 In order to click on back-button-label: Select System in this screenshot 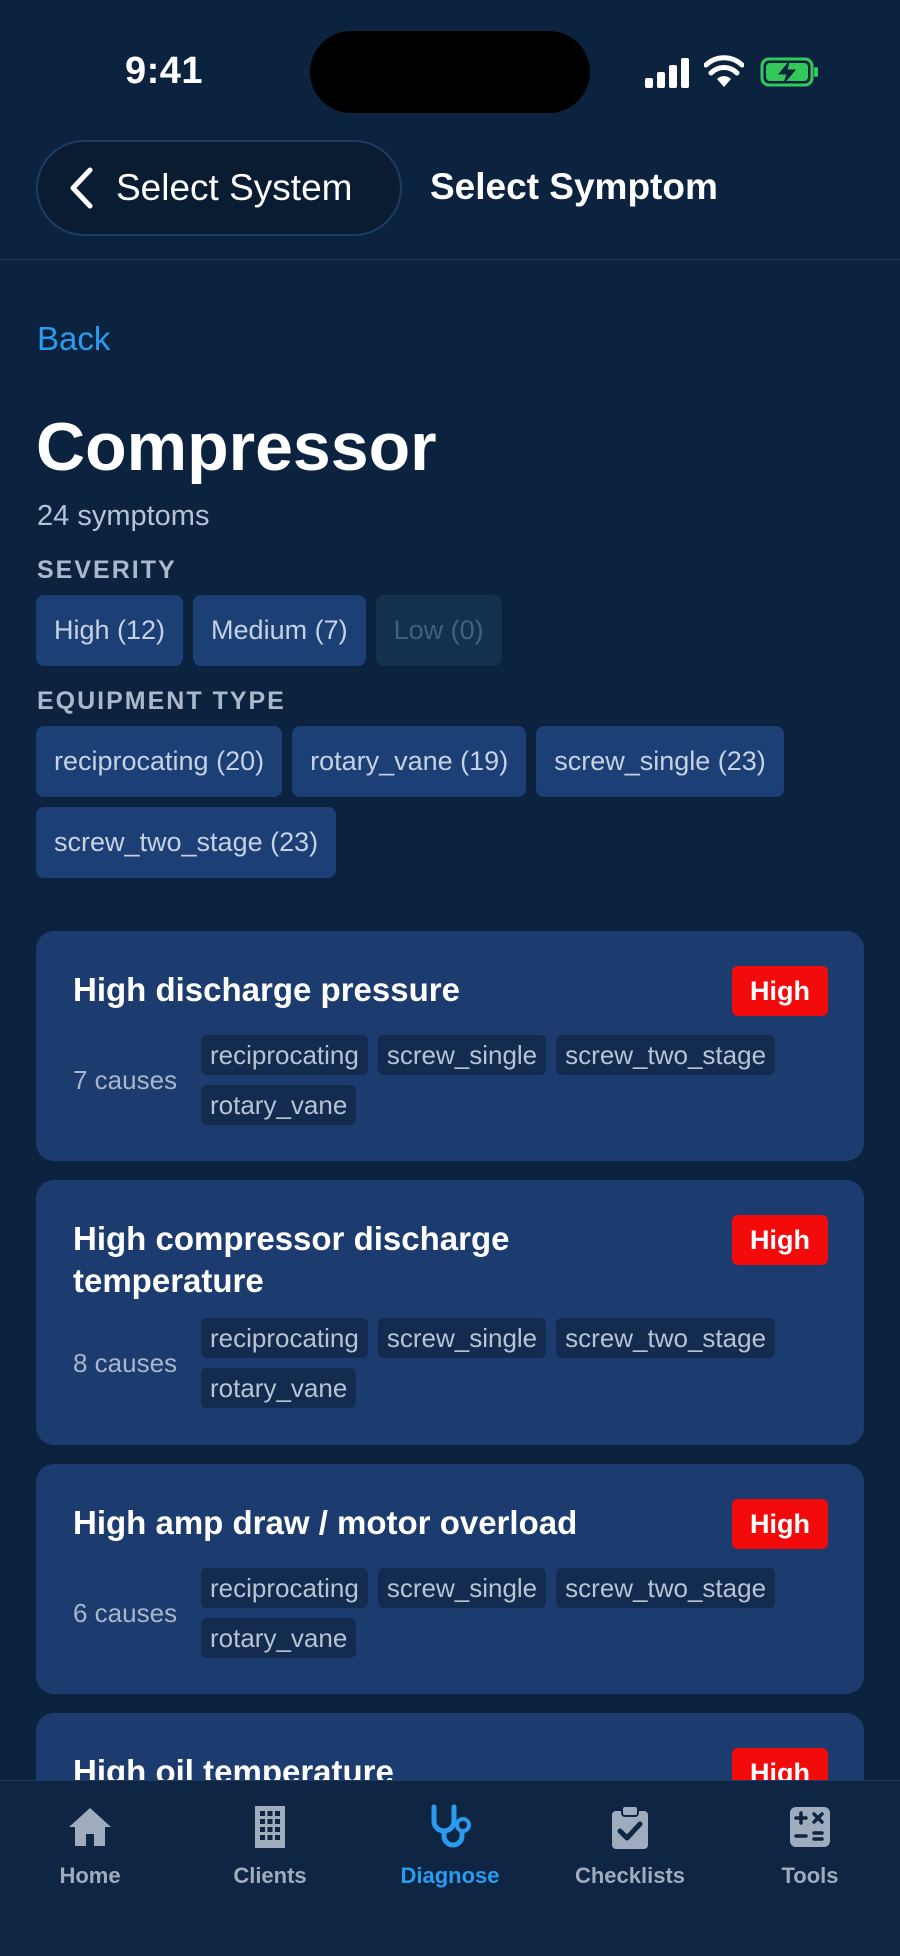, I will do `click(234, 187)`.